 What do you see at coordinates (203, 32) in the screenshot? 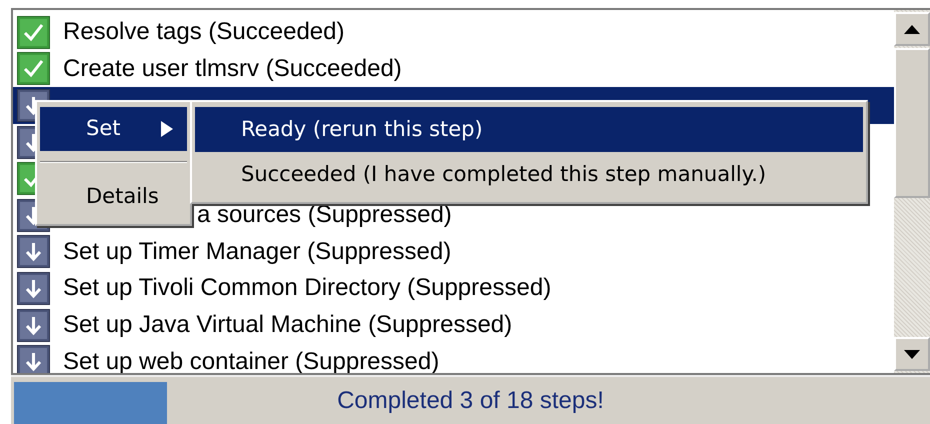
I see `step-label: Resolve tags (Succeeded)` at bounding box center [203, 32].